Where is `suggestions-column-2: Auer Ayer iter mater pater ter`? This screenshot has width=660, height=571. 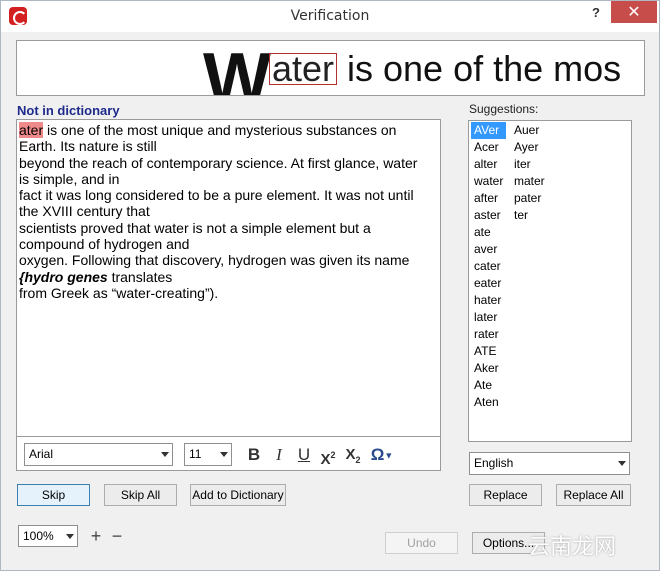
suggestions-column-2: Auer Ayer iter mater pater ter is located at coordinates (529, 173).